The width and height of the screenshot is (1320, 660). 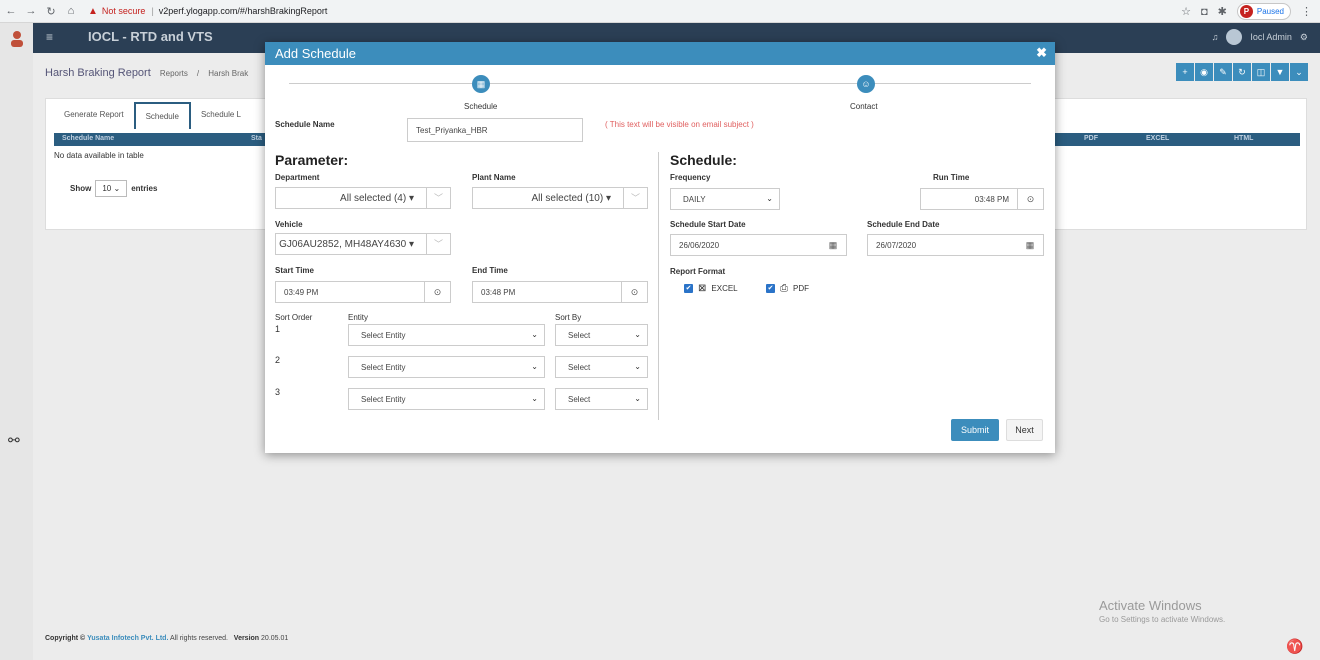 What do you see at coordinates (711, 288) in the screenshot?
I see `excel-checkbox: ✔ ⊠ EXCEL` at bounding box center [711, 288].